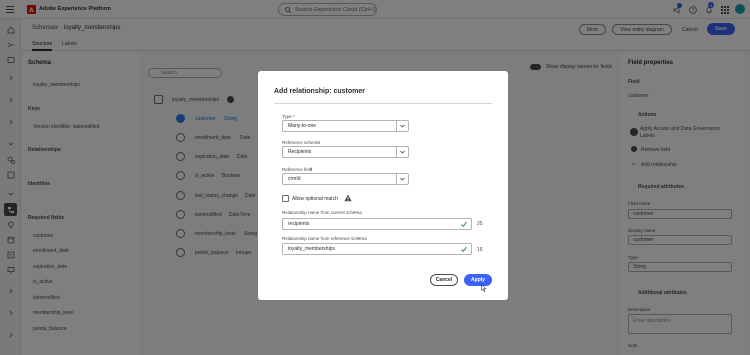 The width and height of the screenshot is (750, 355). I want to click on dialog-cancel-label: Cancel, so click(444, 280).